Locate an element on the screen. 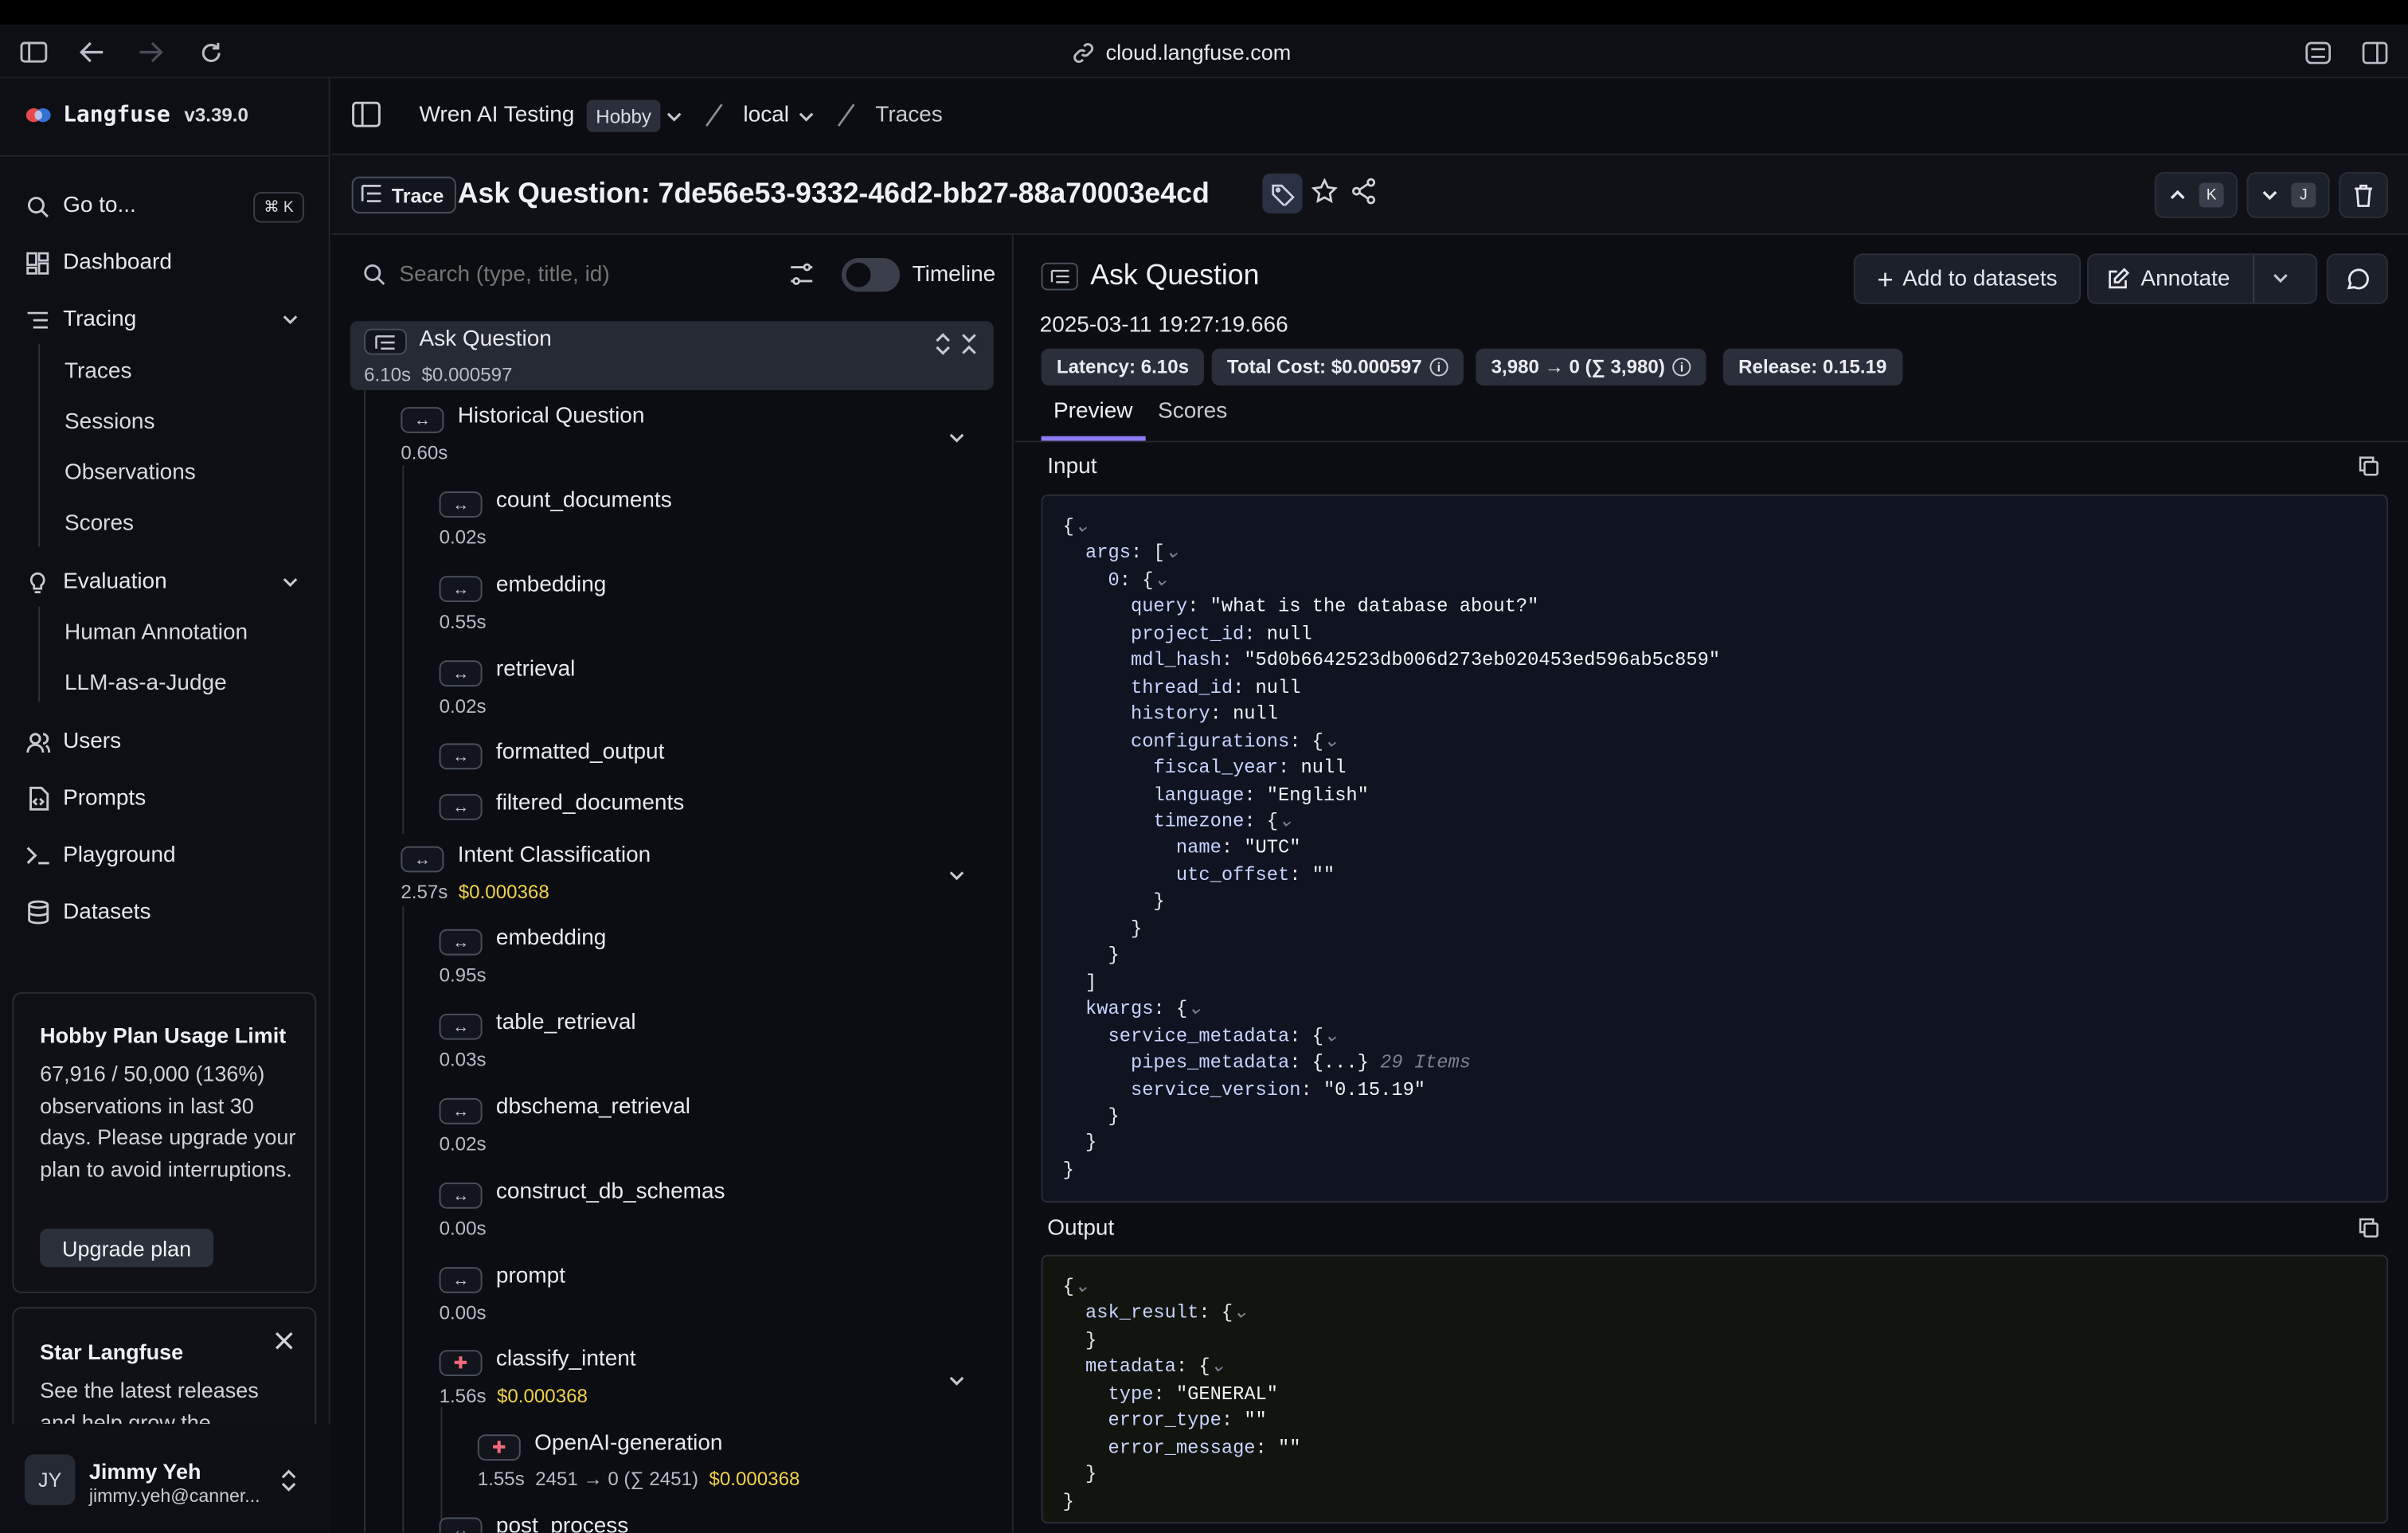 The width and height of the screenshot is (2408, 1533). sidebar-item-users: Users is located at coordinates (73, 741).